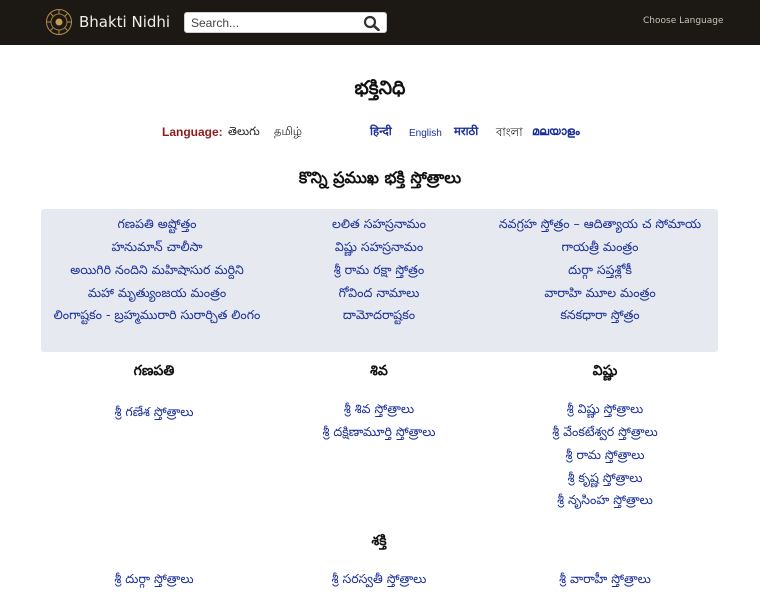 Image resolution: width=760 pixels, height=600 pixels. I want to click on category-link: శ్రీ కృష్ణ స్తోత్రాలు, so click(605, 479).